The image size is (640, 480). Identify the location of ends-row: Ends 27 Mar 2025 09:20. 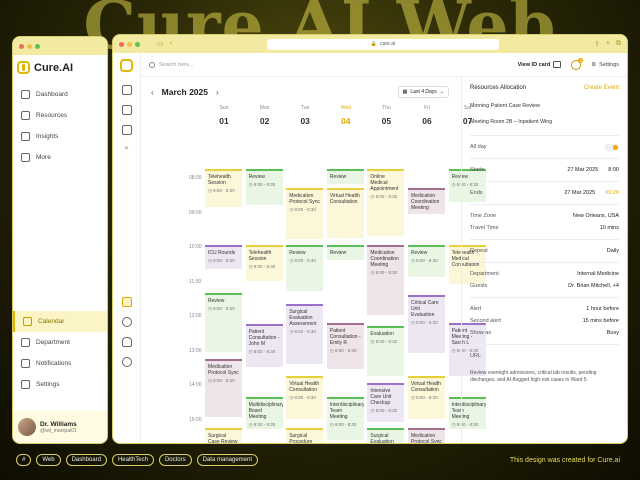
(544, 193).